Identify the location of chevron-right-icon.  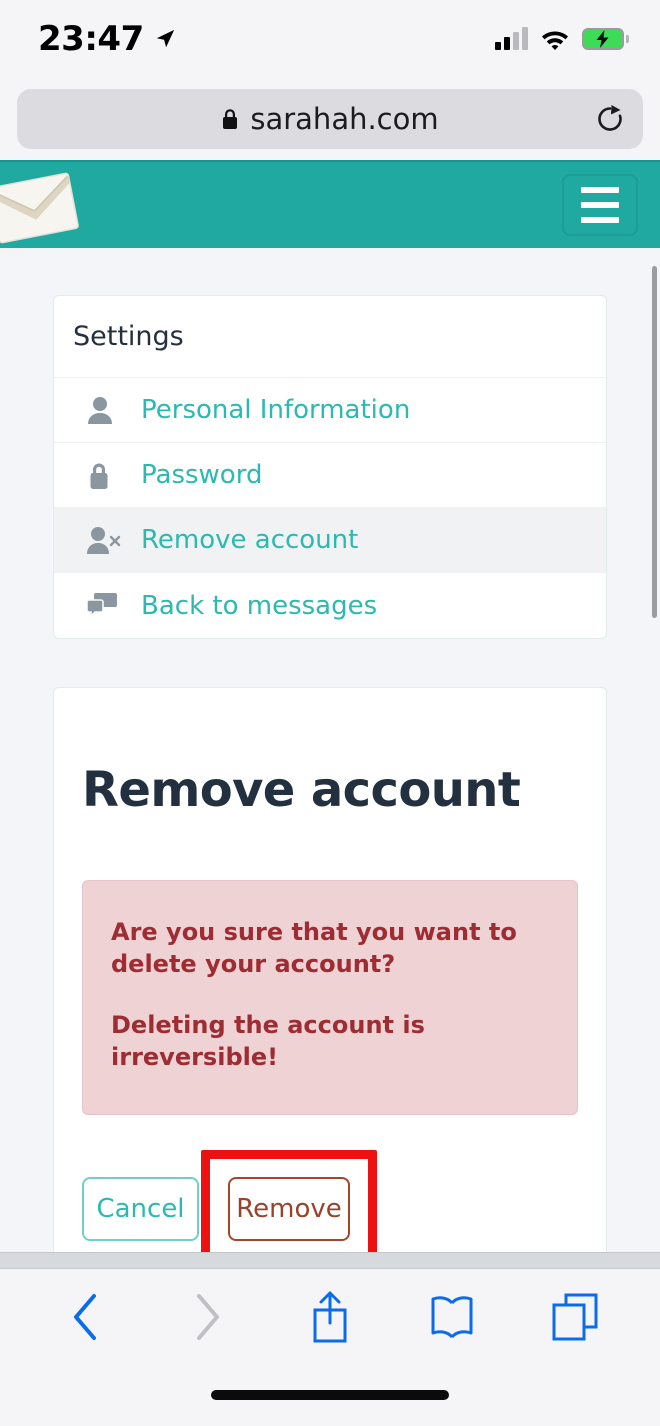
(207, 1316).